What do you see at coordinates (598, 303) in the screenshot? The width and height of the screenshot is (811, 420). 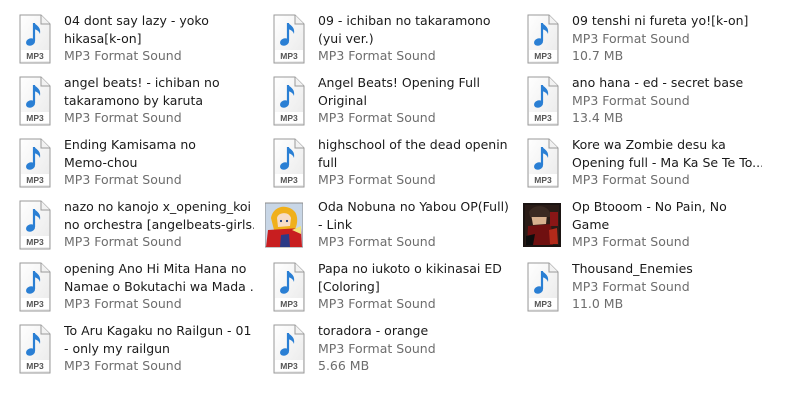 I see `file-size: 11.0 MB` at bounding box center [598, 303].